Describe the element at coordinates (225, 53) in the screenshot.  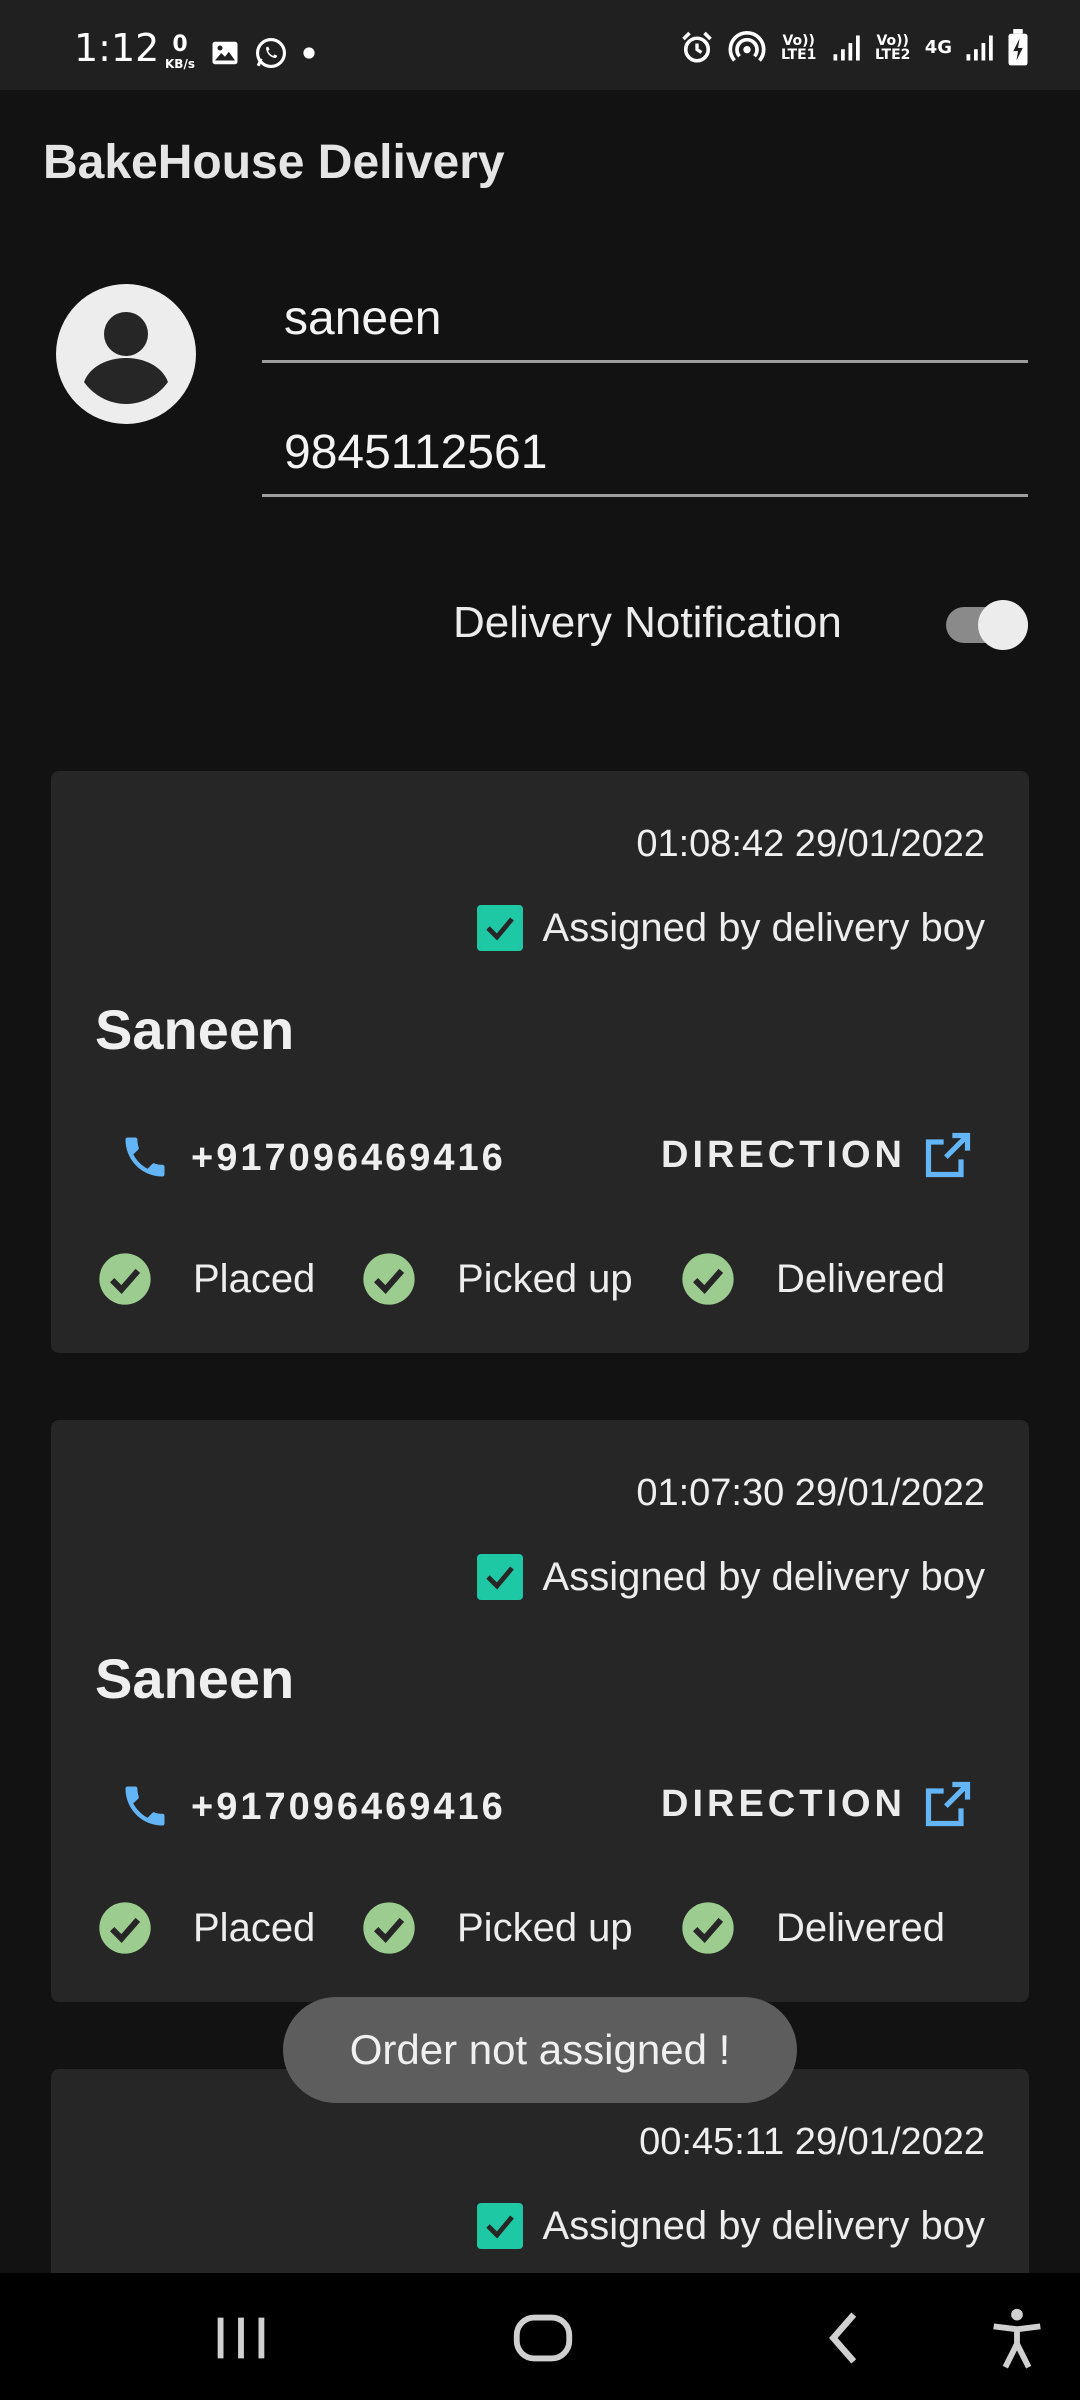
I see `image-icon` at that location.